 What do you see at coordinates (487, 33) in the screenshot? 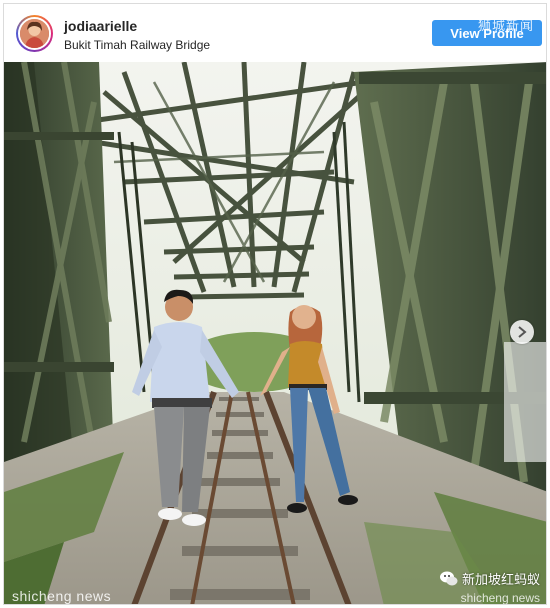
I see `view-profile-button: View Profile` at bounding box center [487, 33].